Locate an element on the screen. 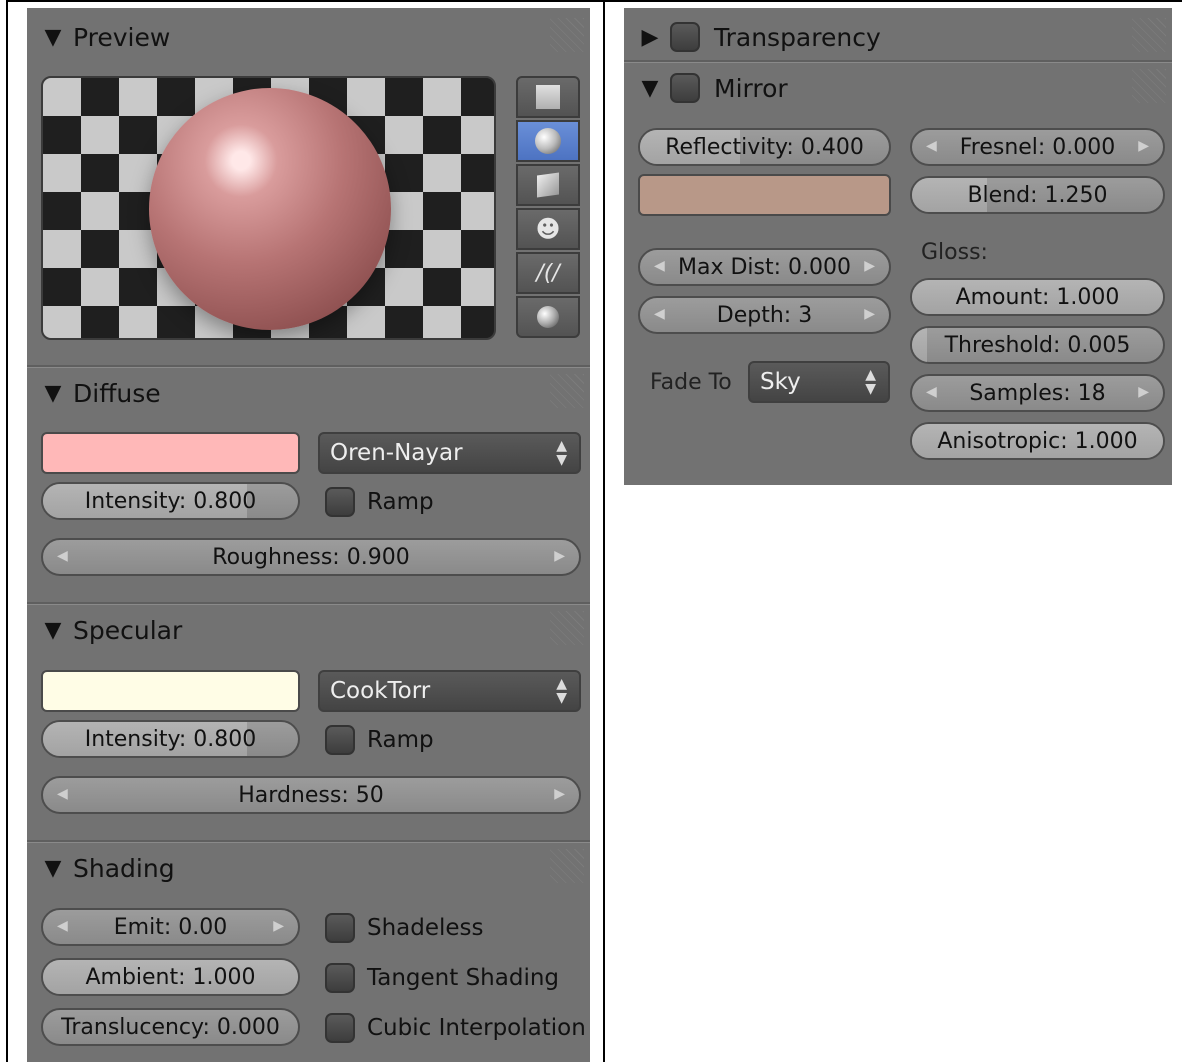  hardness-label: Hardness: 50 is located at coordinates (311, 795).